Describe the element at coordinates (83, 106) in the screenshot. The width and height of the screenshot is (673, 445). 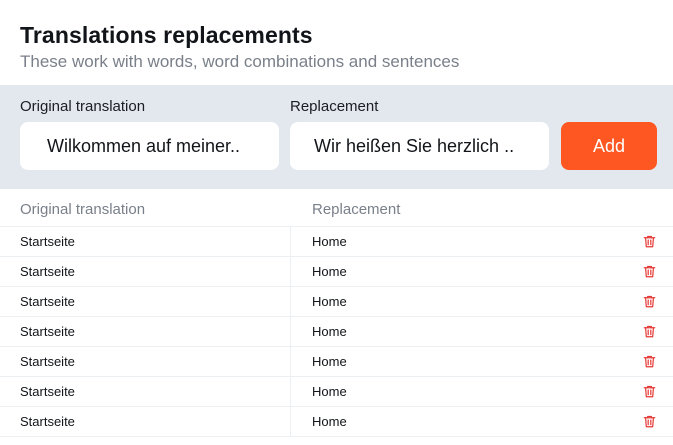
I see `original-translation-label: Original translation` at that location.